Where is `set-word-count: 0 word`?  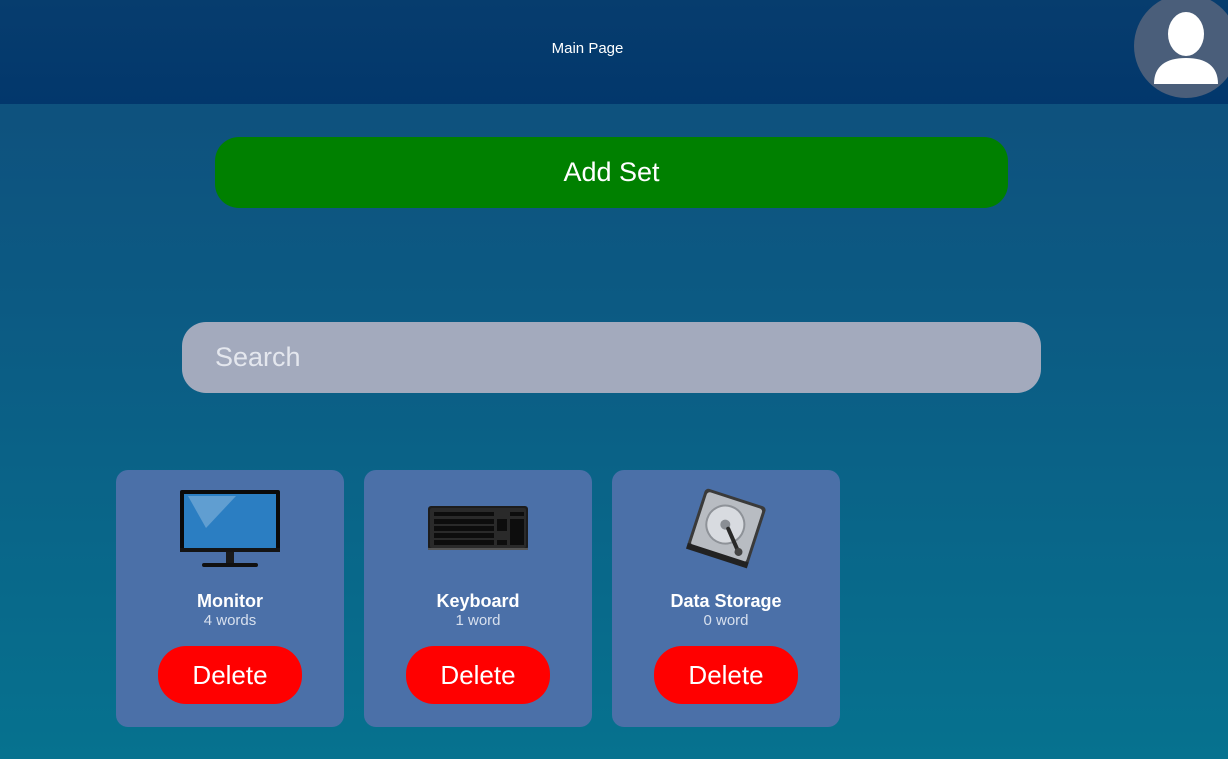 set-word-count: 0 word is located at coordinates (726, 620).